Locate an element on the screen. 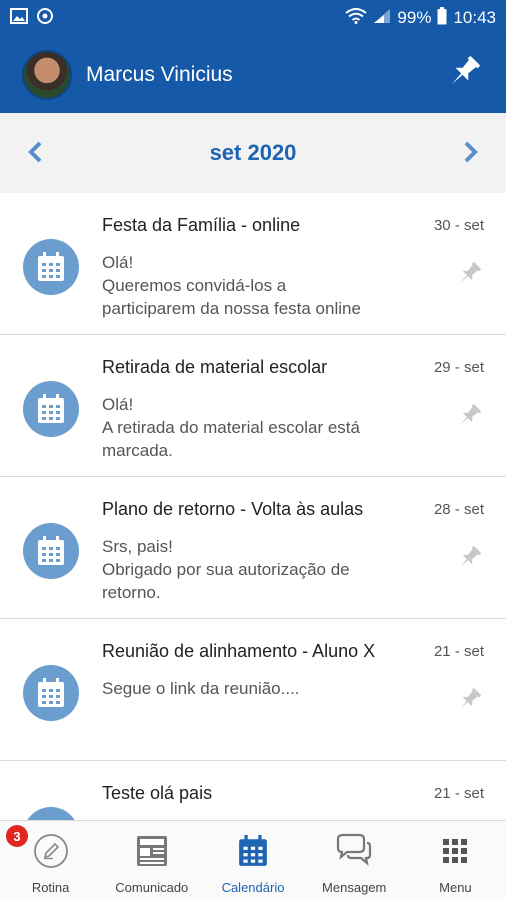  event-date: 29 - set is located at coordinates (458, 367).